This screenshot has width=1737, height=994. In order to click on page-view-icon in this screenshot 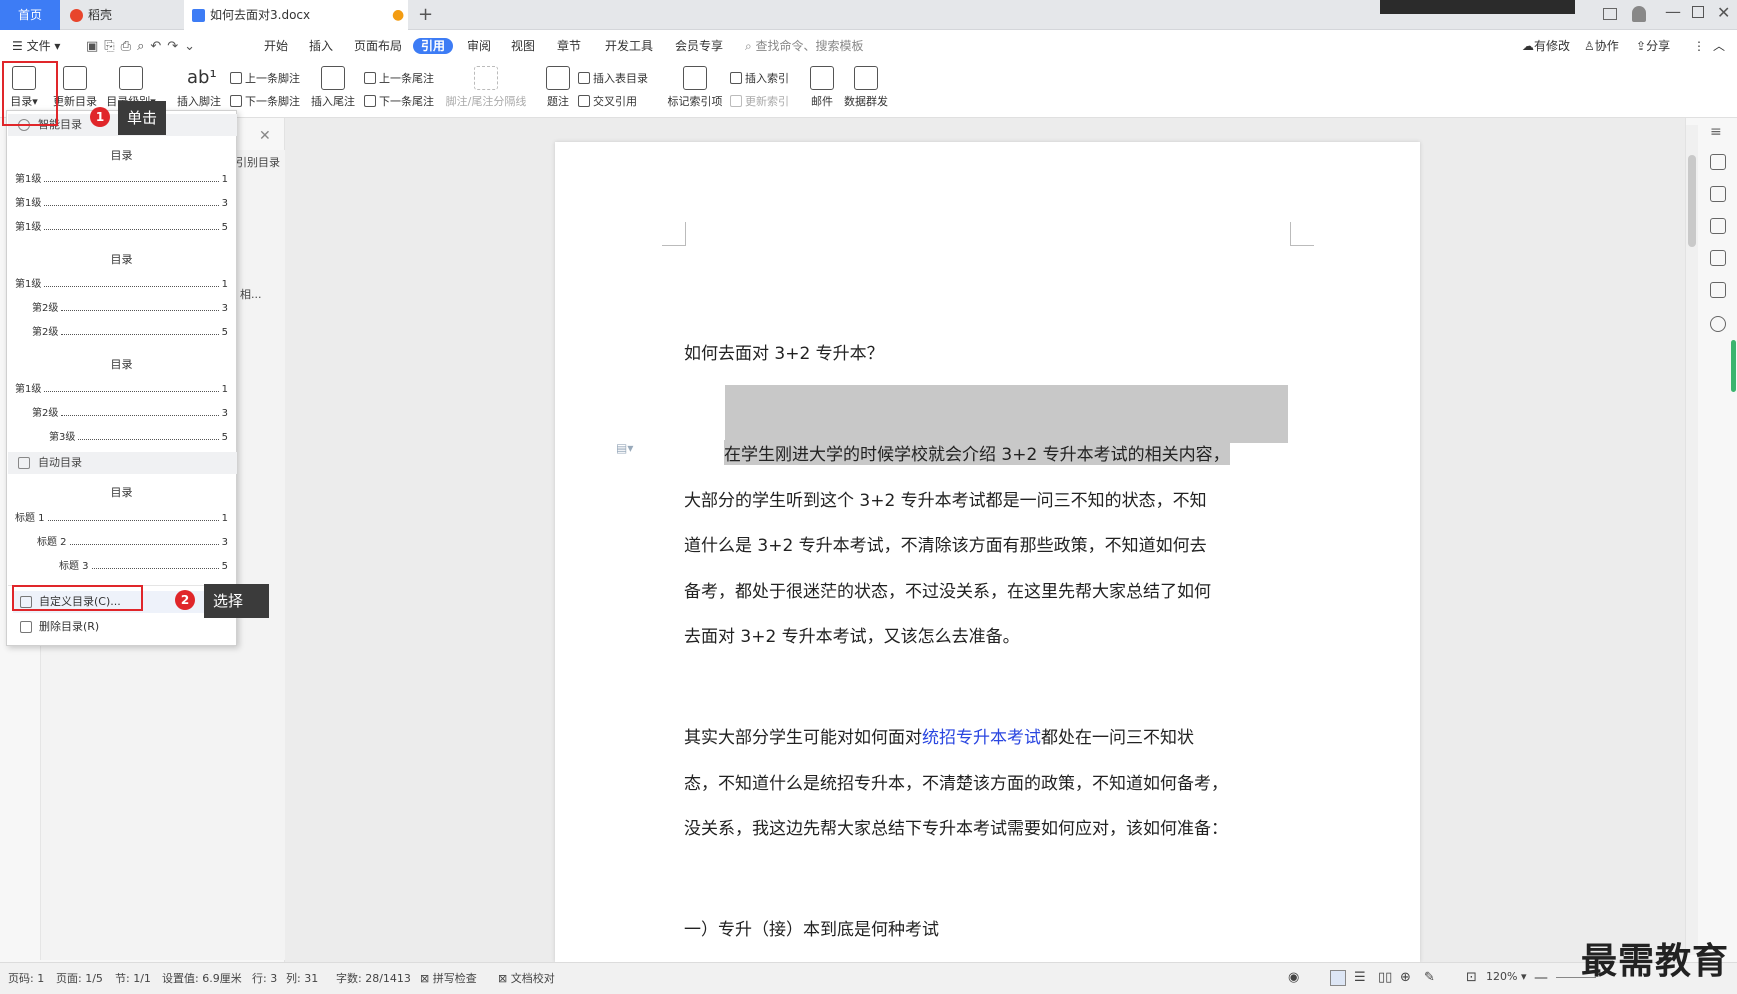, I will do `click(1338, 978)`.